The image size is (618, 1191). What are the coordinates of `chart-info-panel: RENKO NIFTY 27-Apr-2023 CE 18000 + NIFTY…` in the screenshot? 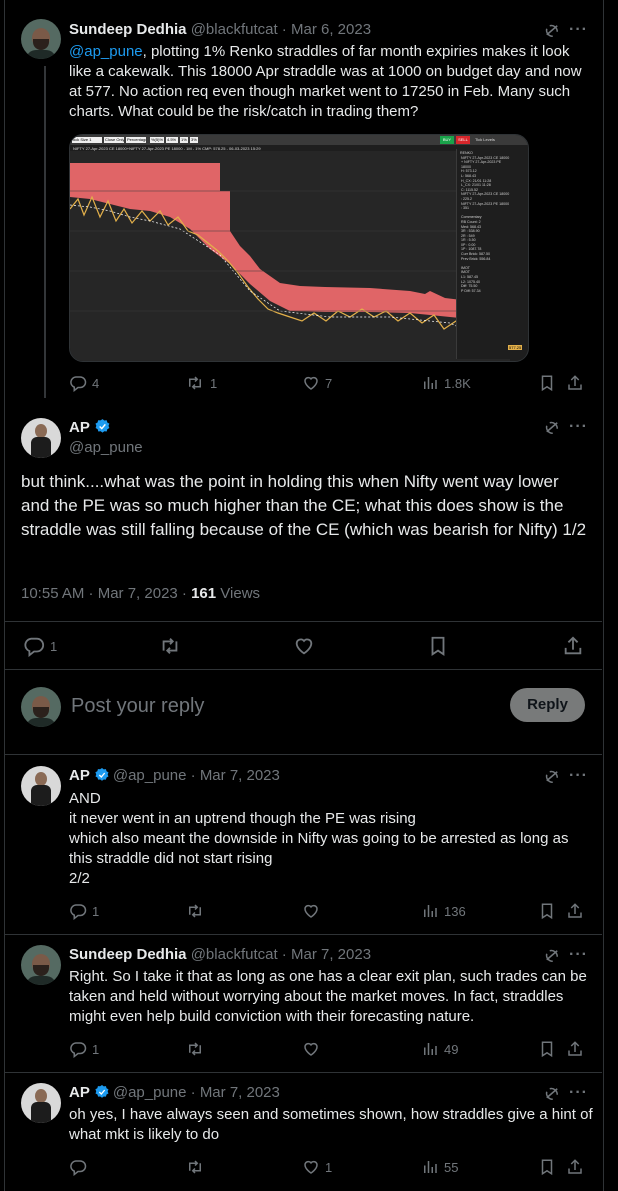 It's located at (491, 254).